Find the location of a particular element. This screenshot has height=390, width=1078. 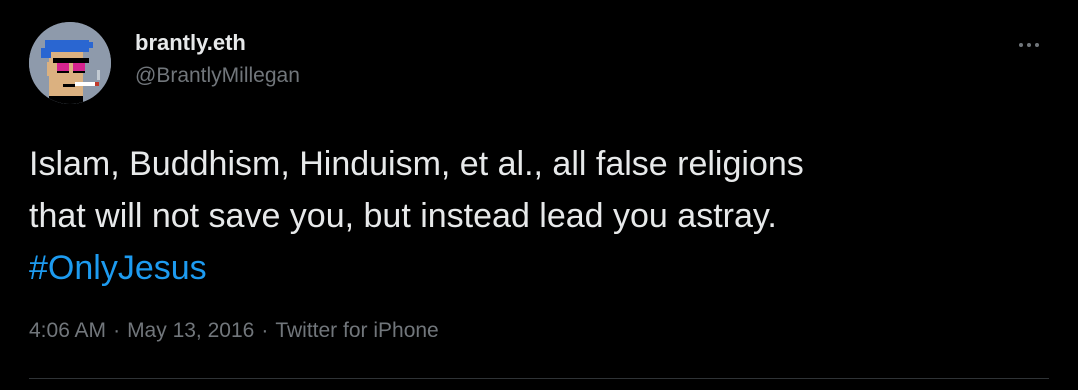

hashtag-link: #OnlyJesus is located at coordinates (118, 268).